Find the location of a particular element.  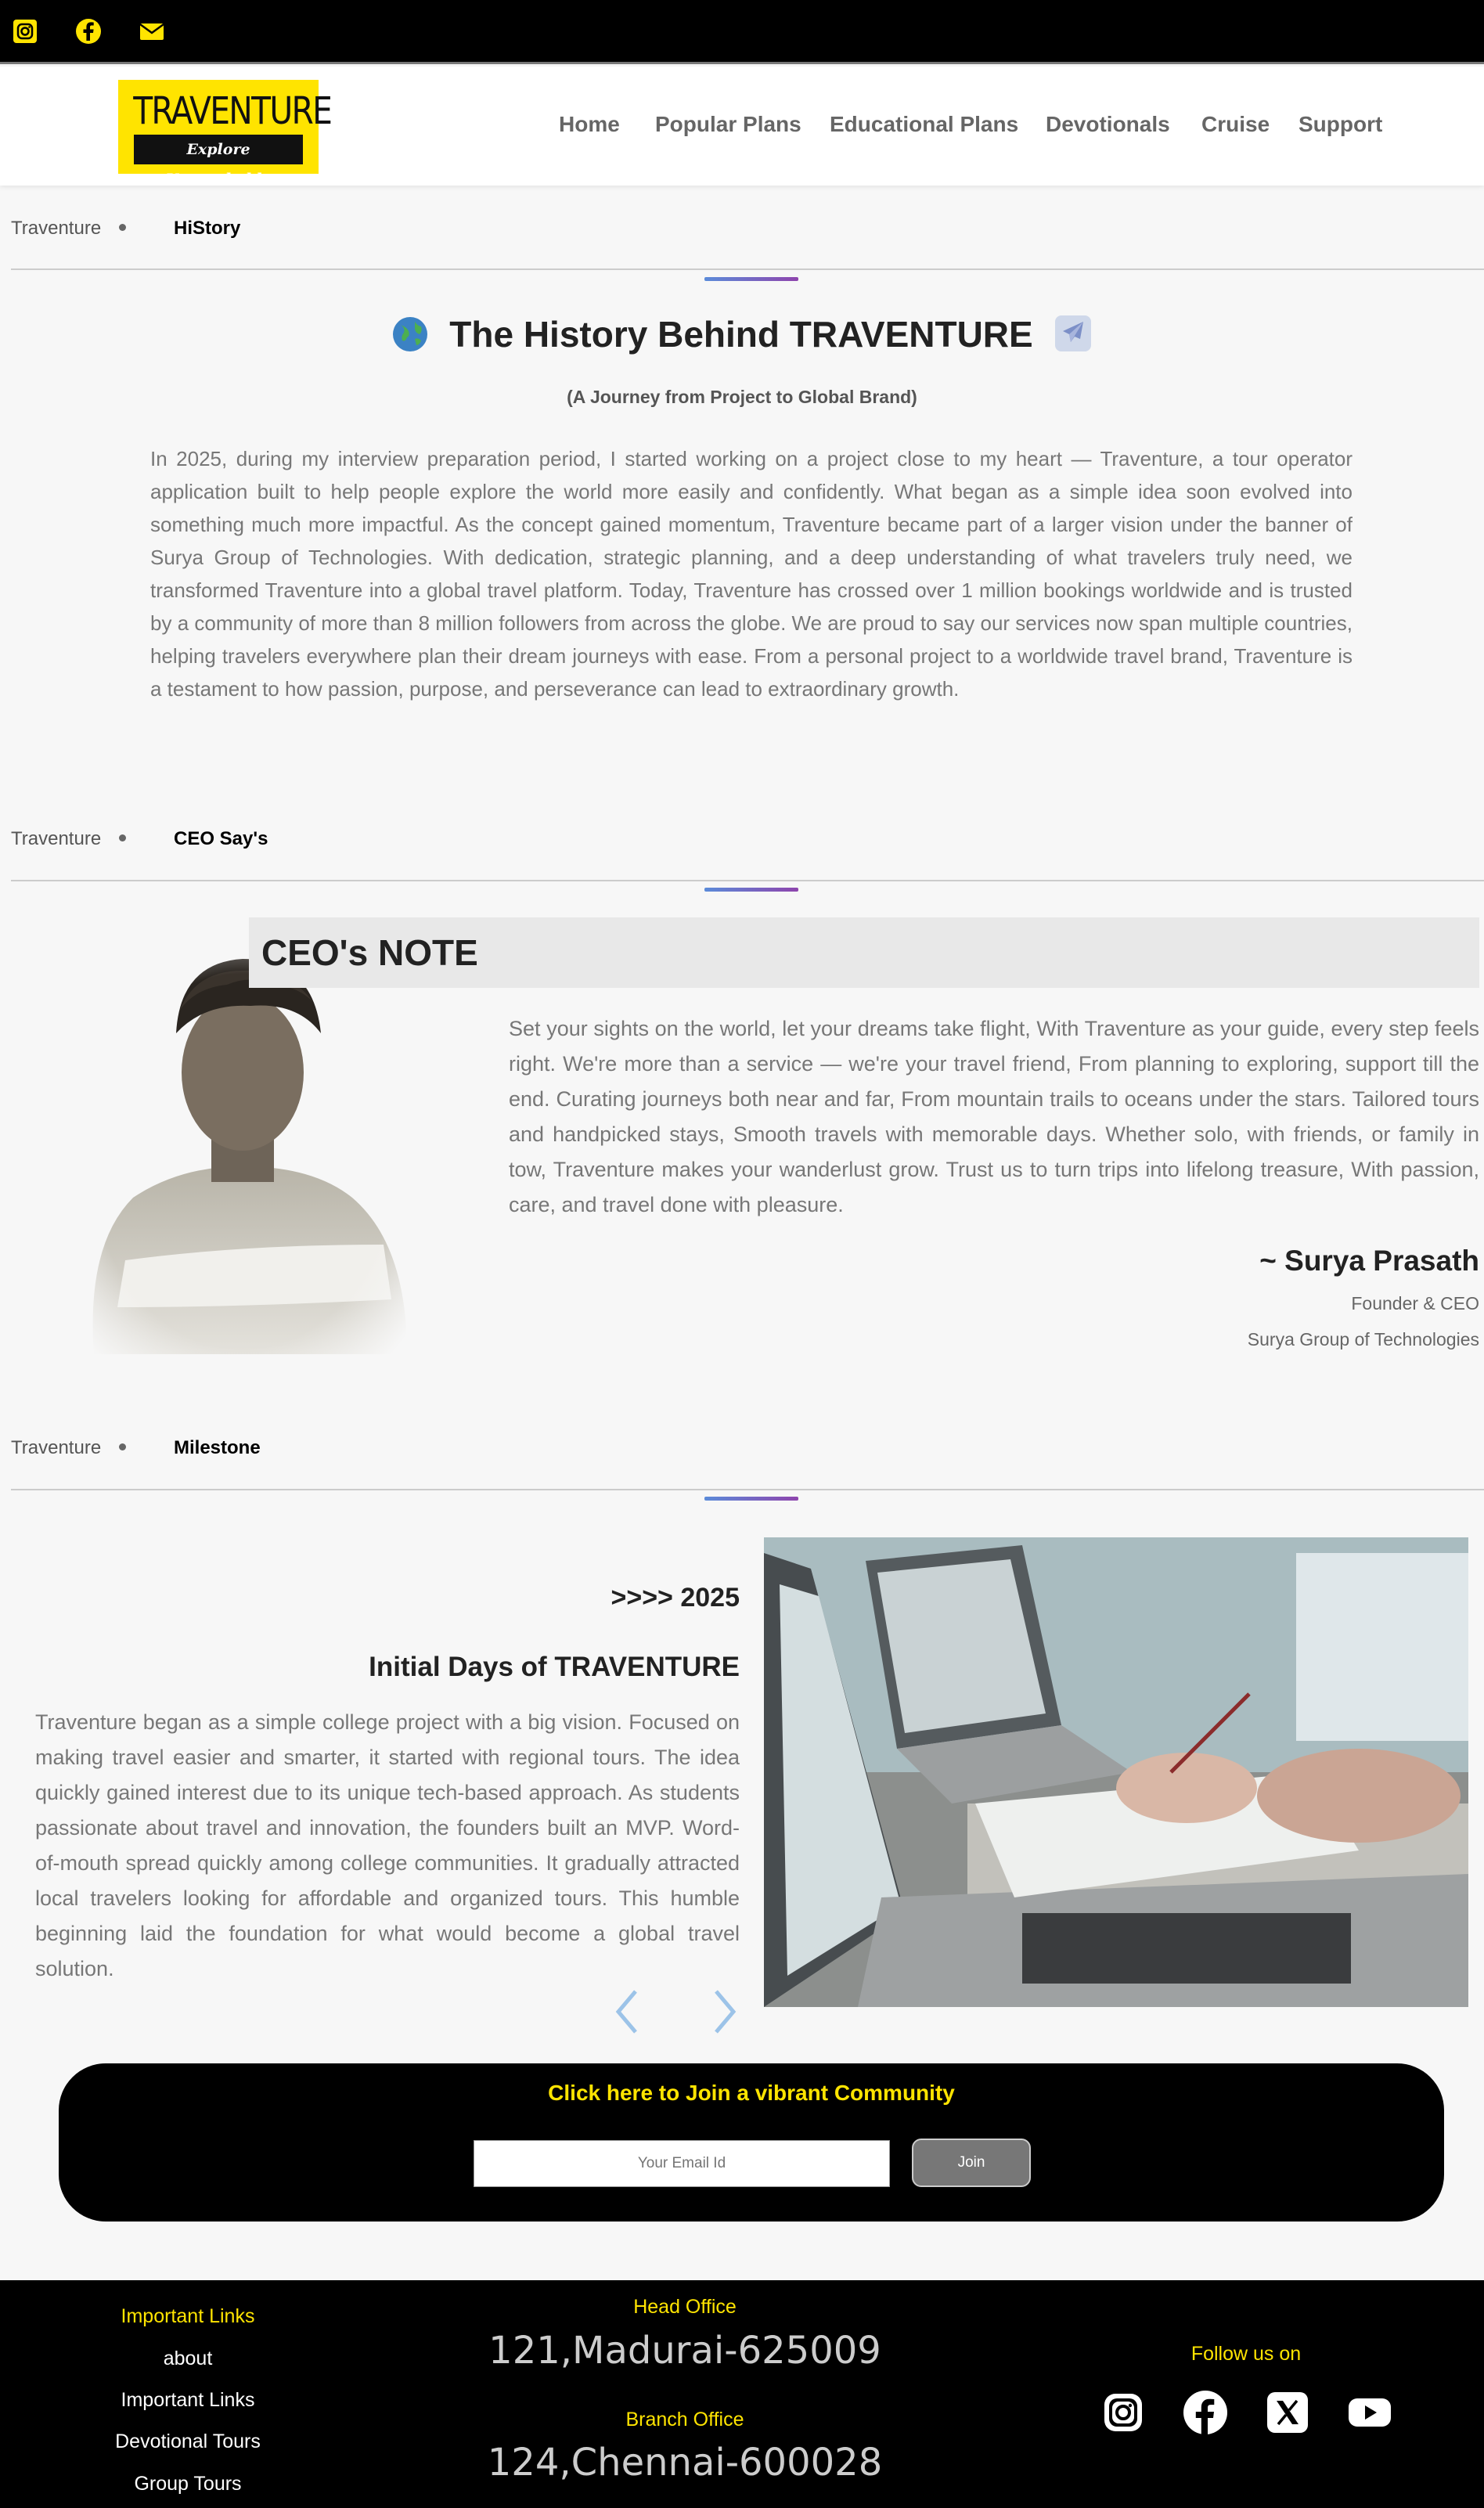

footer-link-devotional-tours: Devotional Tours is located at coordinates (187, 2442).